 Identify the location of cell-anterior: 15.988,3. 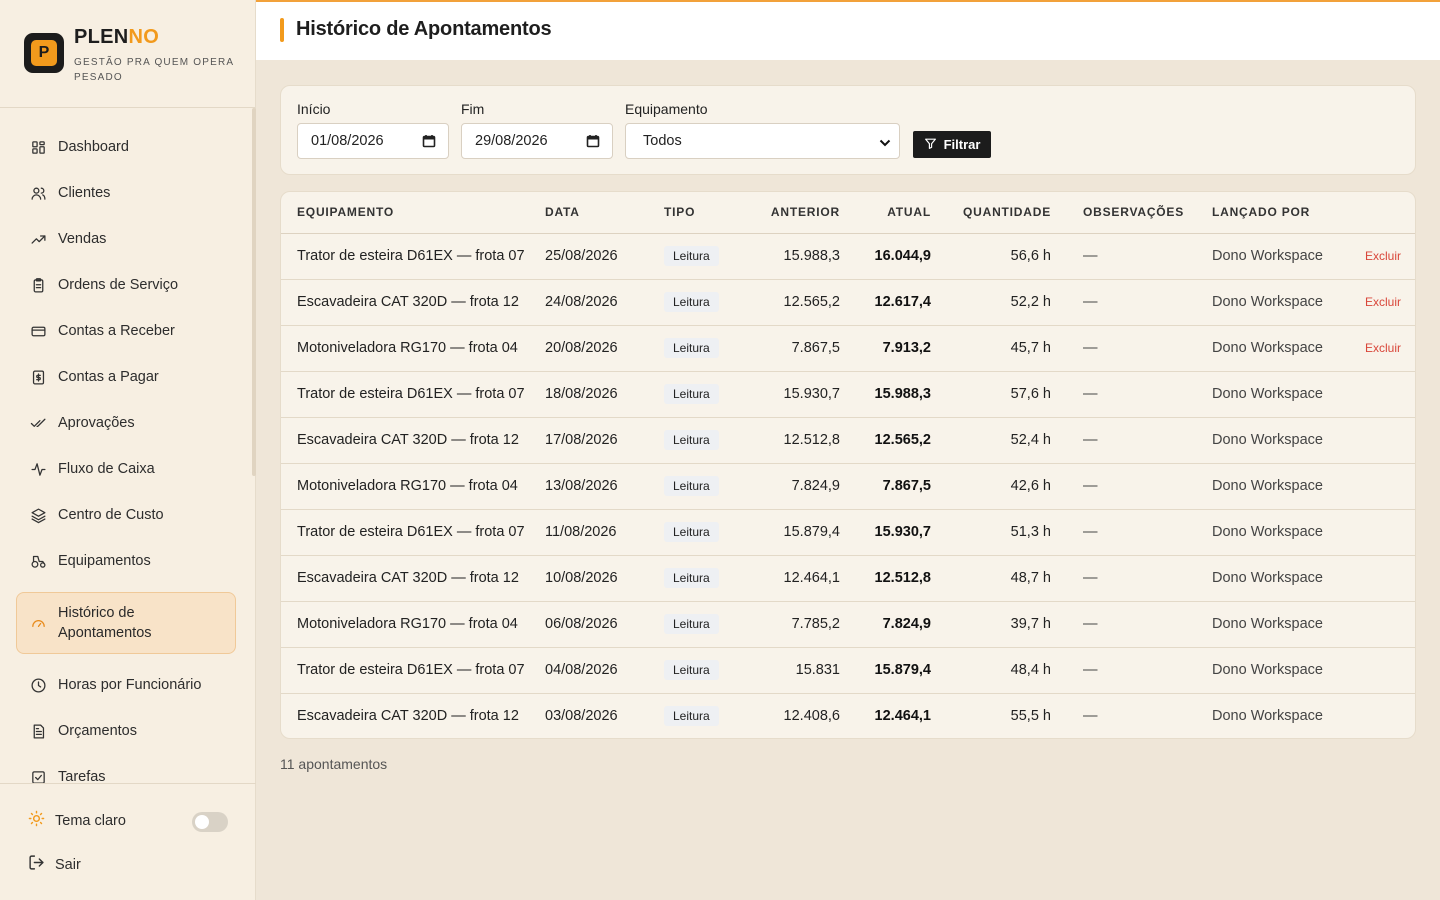
(794, 256).